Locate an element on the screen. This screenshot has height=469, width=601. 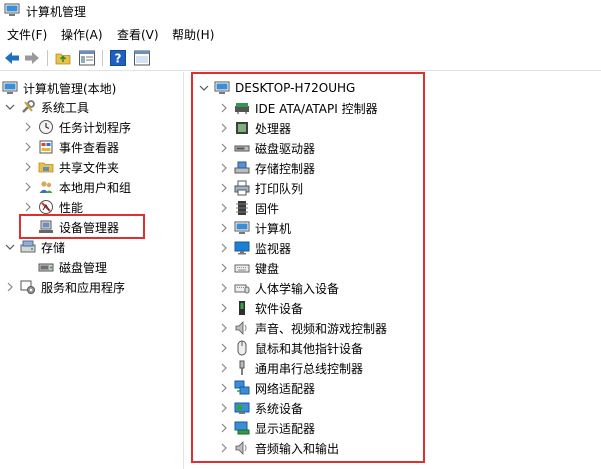
tree-item-storage: 存储 is located at coordinates (34, 247).